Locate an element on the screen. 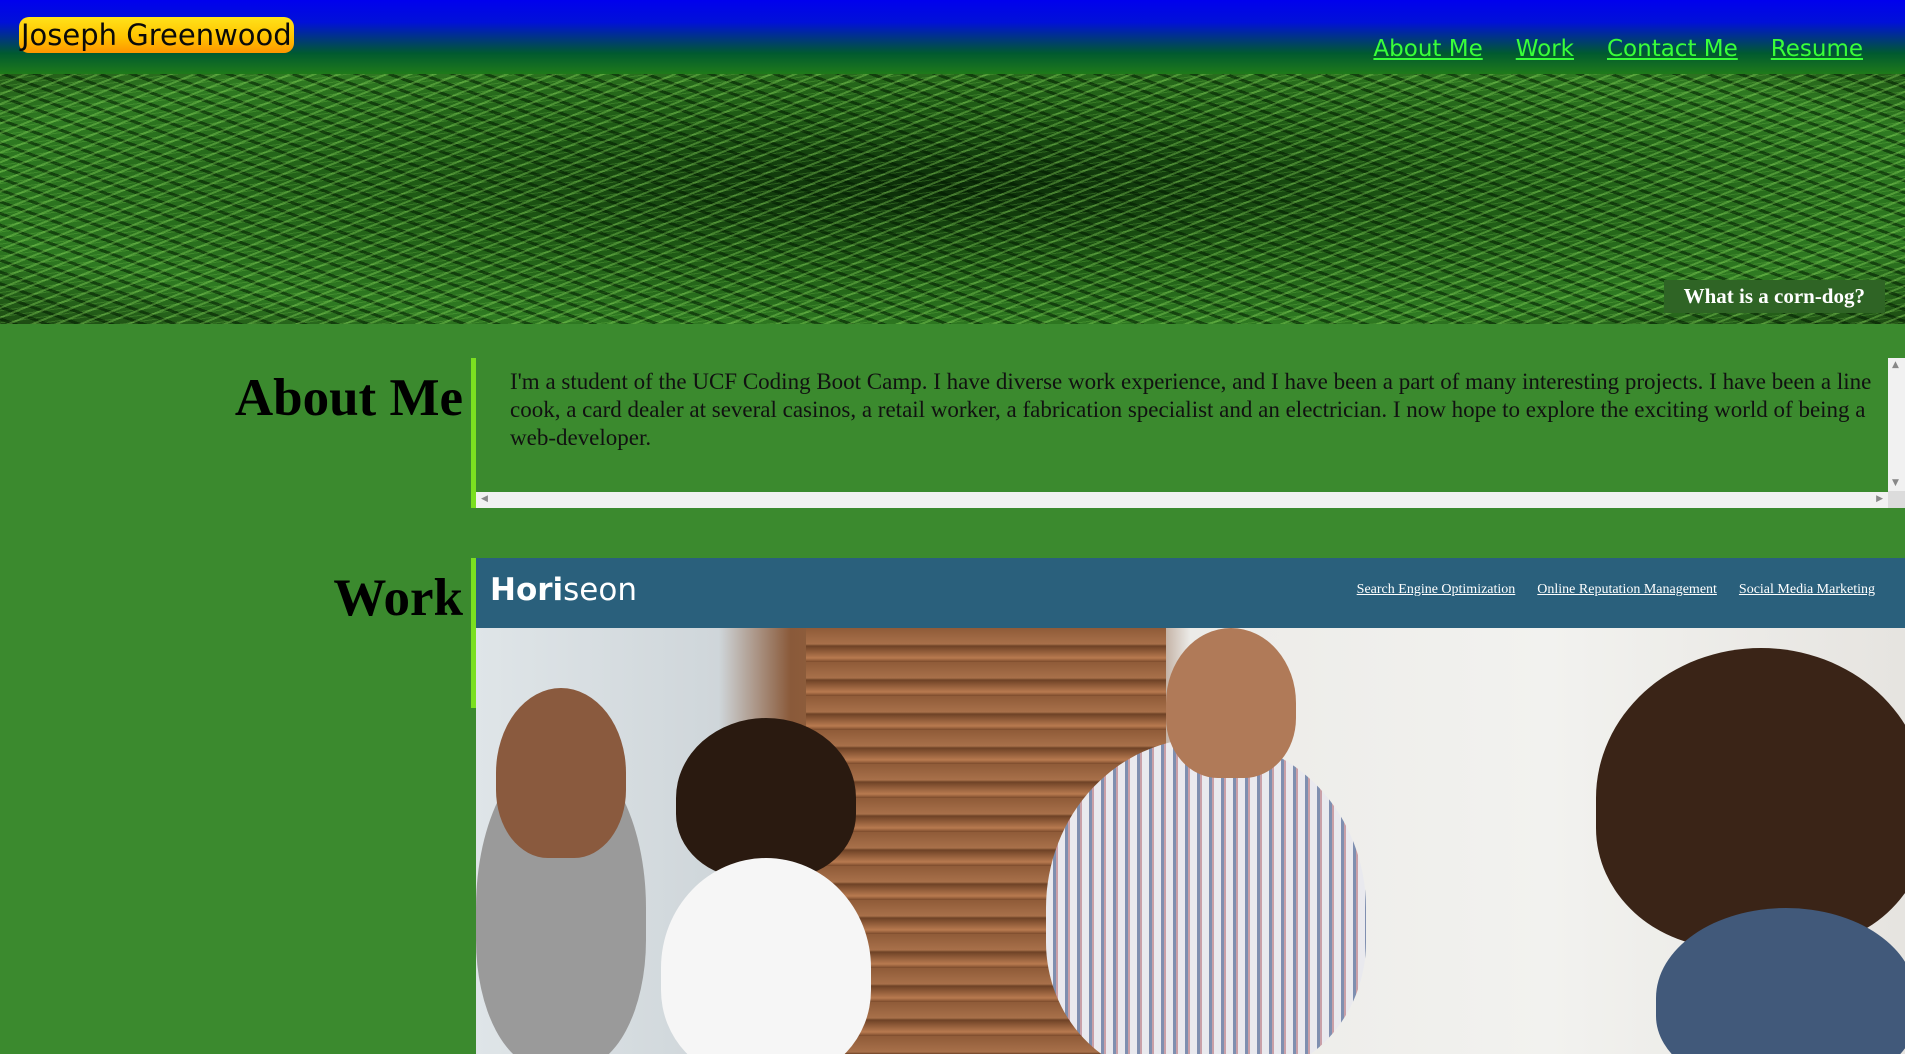 The image size is (1905, 1054). main-nav: About Me Work Contact Me Resume is located at coordinates (1618, 49).